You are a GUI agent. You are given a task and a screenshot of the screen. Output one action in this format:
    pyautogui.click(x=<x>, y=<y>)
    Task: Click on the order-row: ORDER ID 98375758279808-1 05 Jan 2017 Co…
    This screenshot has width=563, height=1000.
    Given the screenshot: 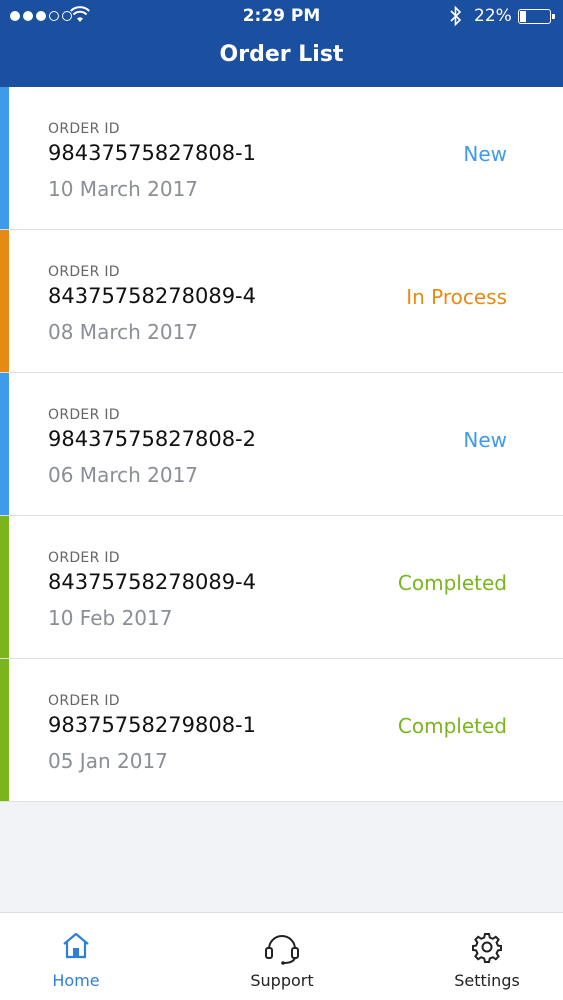 What is the action you would take?
    pyautogui.click(x=281, y=730)
    